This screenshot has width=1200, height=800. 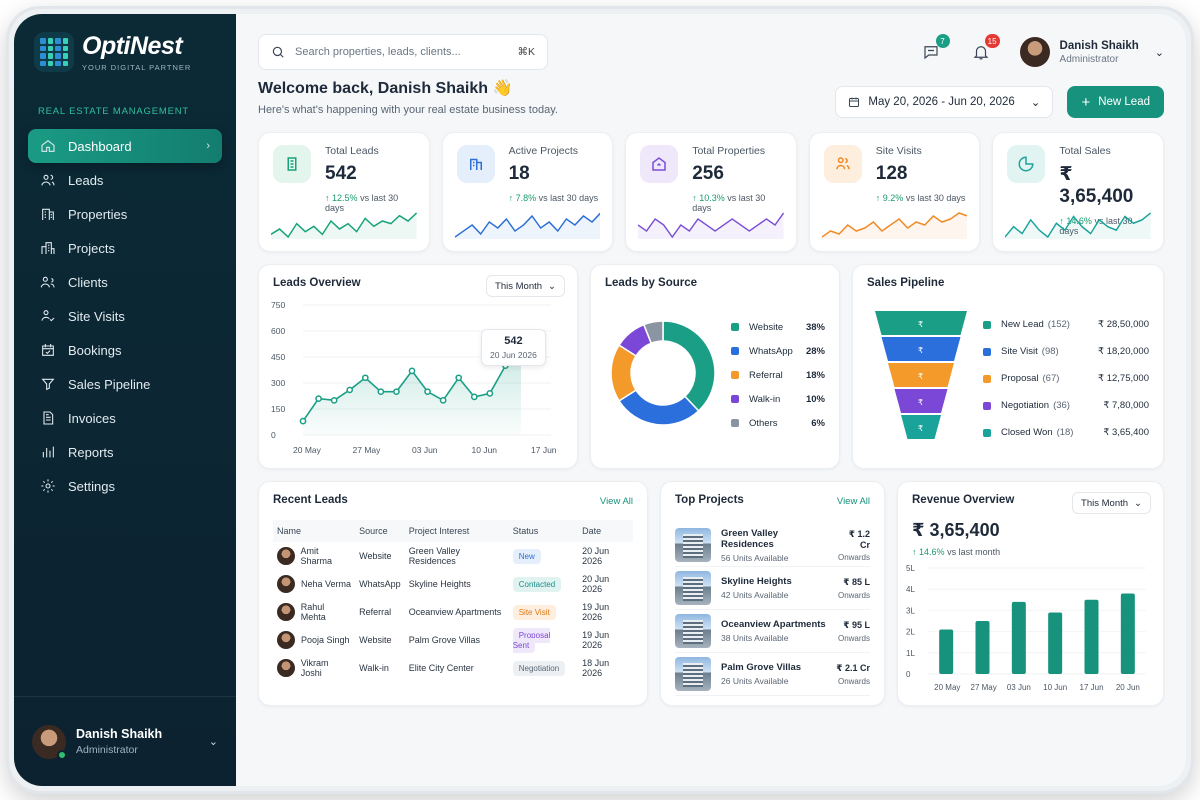 I want to click on legend-label: WhatsApp, so click(x=771, y=351).